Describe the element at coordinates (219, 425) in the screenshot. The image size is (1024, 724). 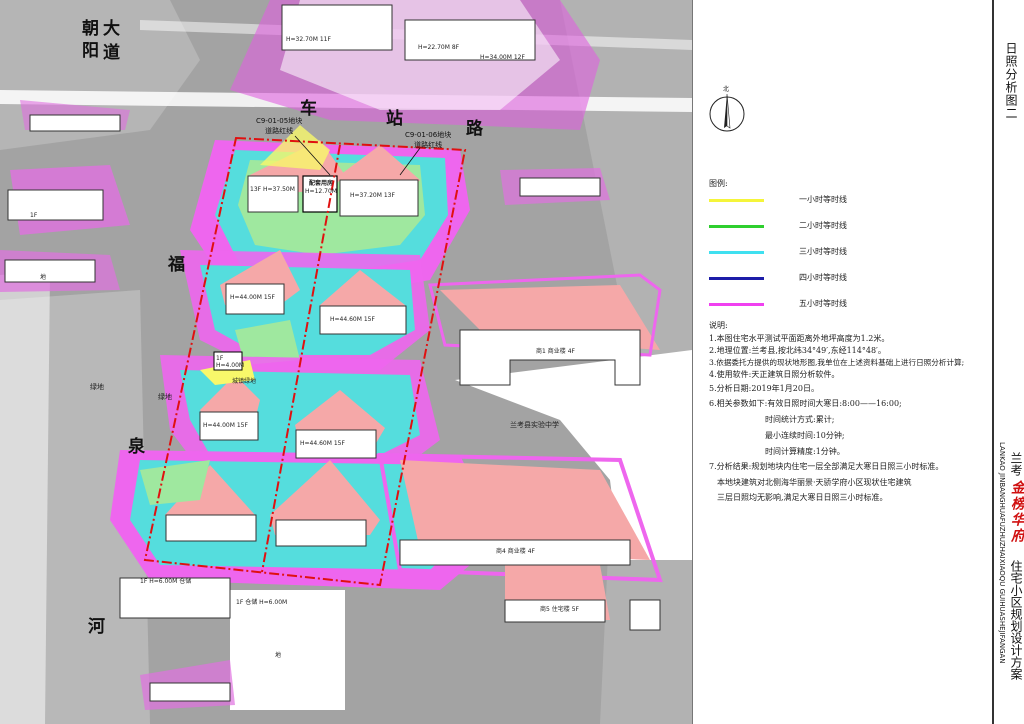
I see `bldg-height-5: H=44.00M` at that location.